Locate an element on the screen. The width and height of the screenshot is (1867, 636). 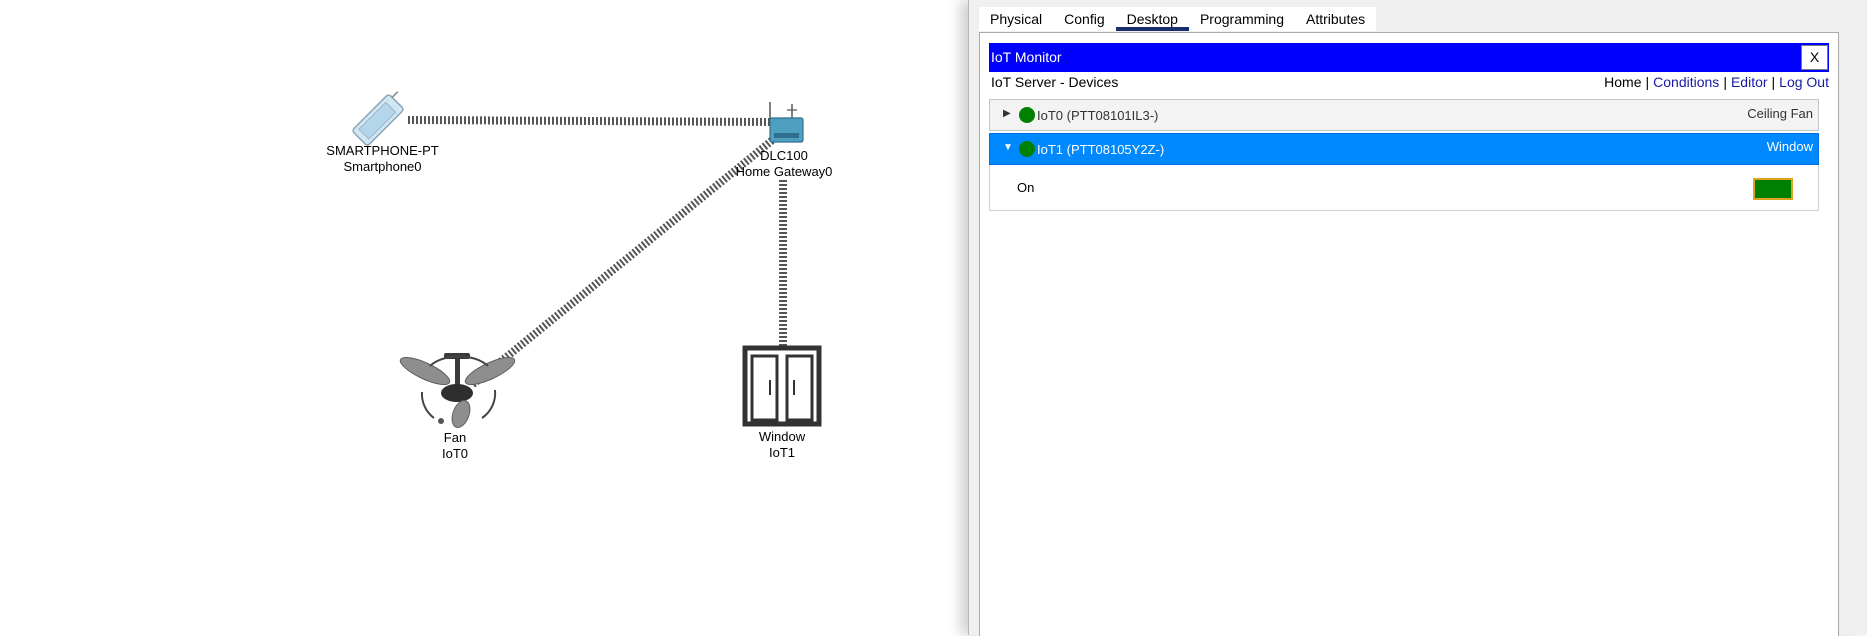
on-state-toggle is located at coordinates (1773, 189).